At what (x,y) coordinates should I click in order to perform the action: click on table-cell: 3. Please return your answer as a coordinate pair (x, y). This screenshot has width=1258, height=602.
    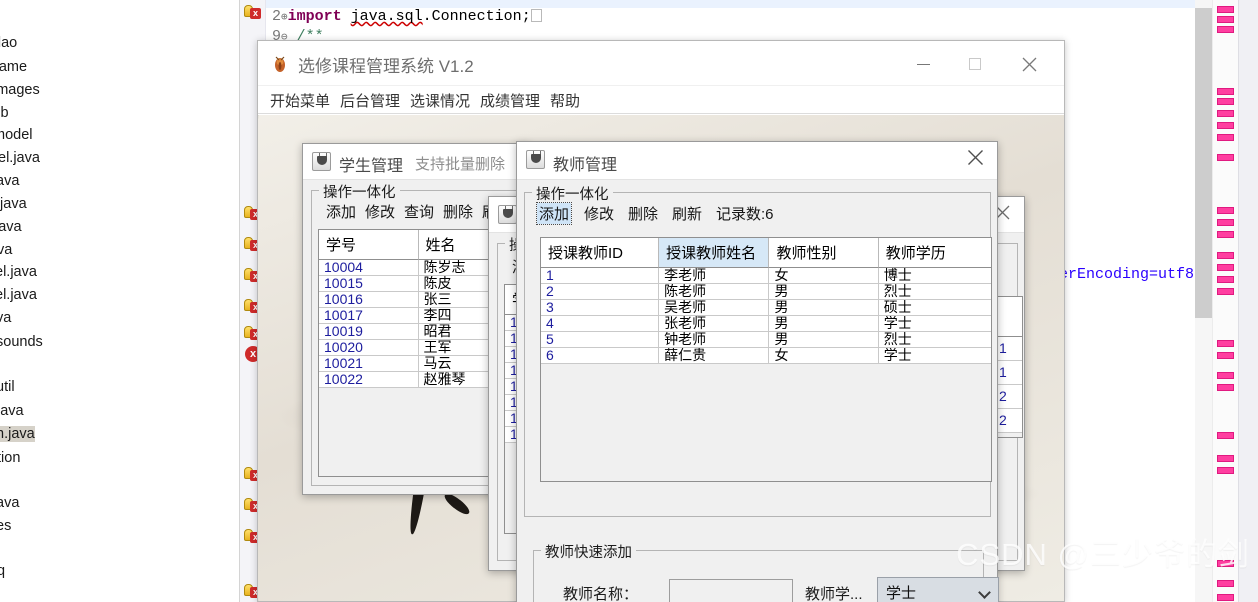
    Looking at the image, I should click on (600, 308).